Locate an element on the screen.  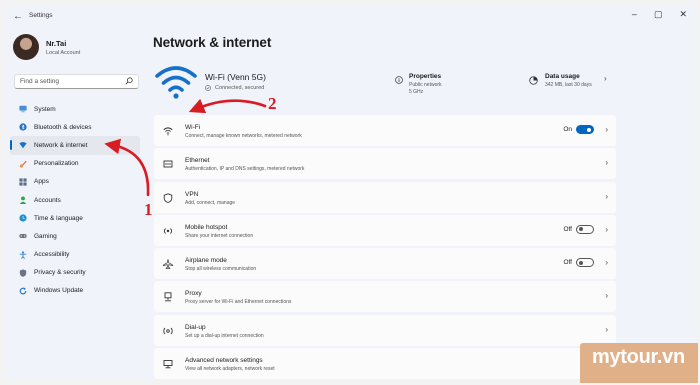
airplane-mode-toggle is located at coordinates (585, 263).